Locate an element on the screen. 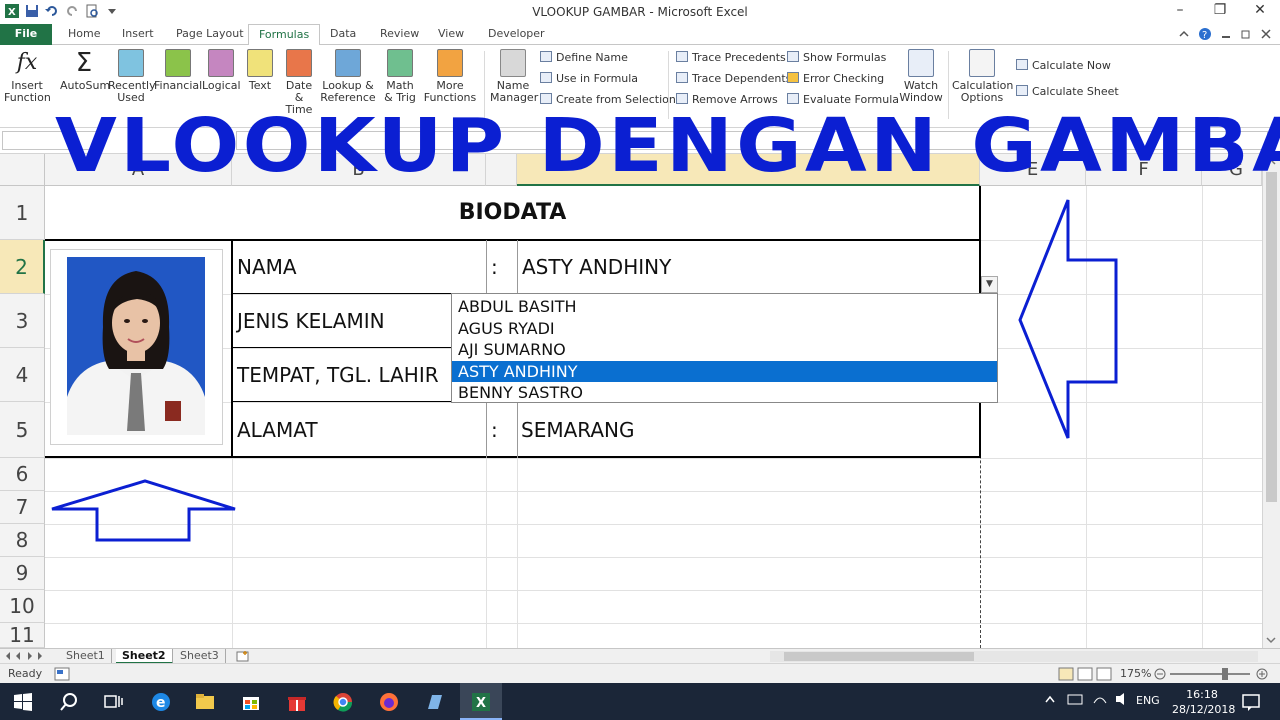 The height and width of the screenshot is (720, 1280). math-trig-button: Math & Trig is located at coordinates (400, 76).